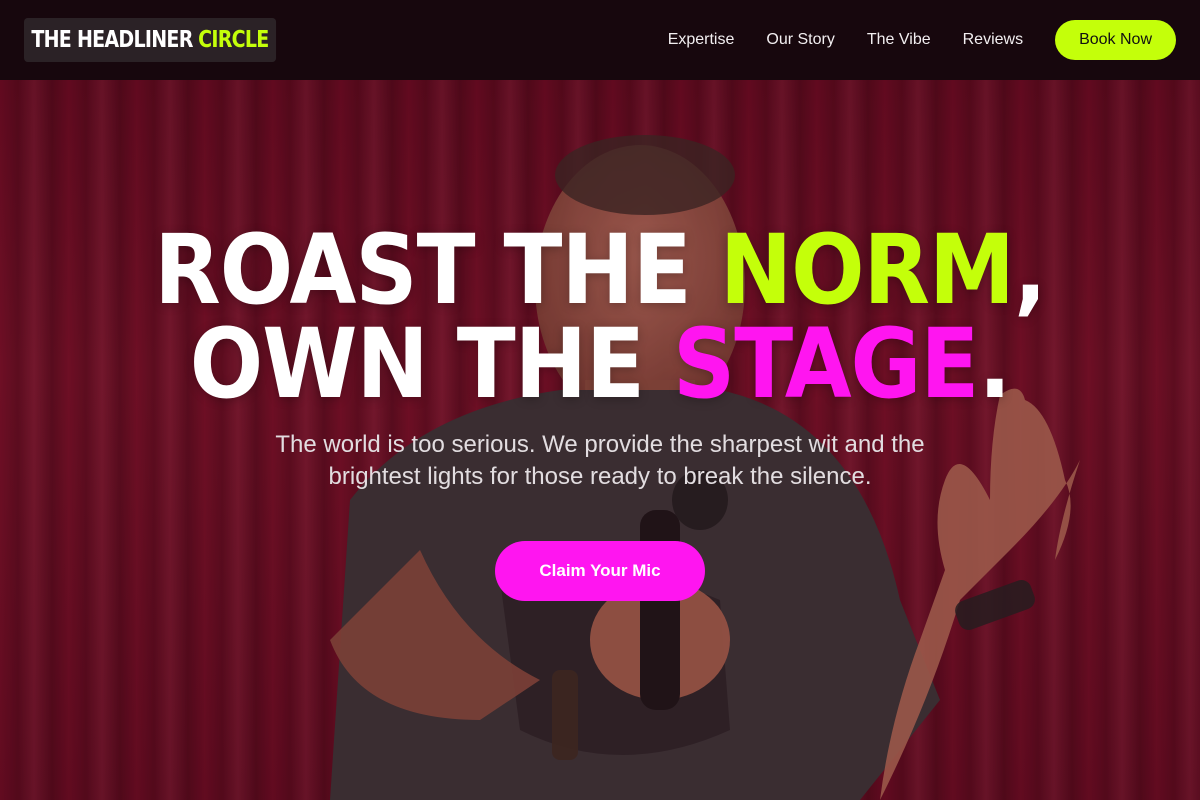 The height and width of the screenshot is (800, 1200). Describe the element at coordinates (1115, 40) in the screenshot. I see `book-now-button: Book Now` at that location.